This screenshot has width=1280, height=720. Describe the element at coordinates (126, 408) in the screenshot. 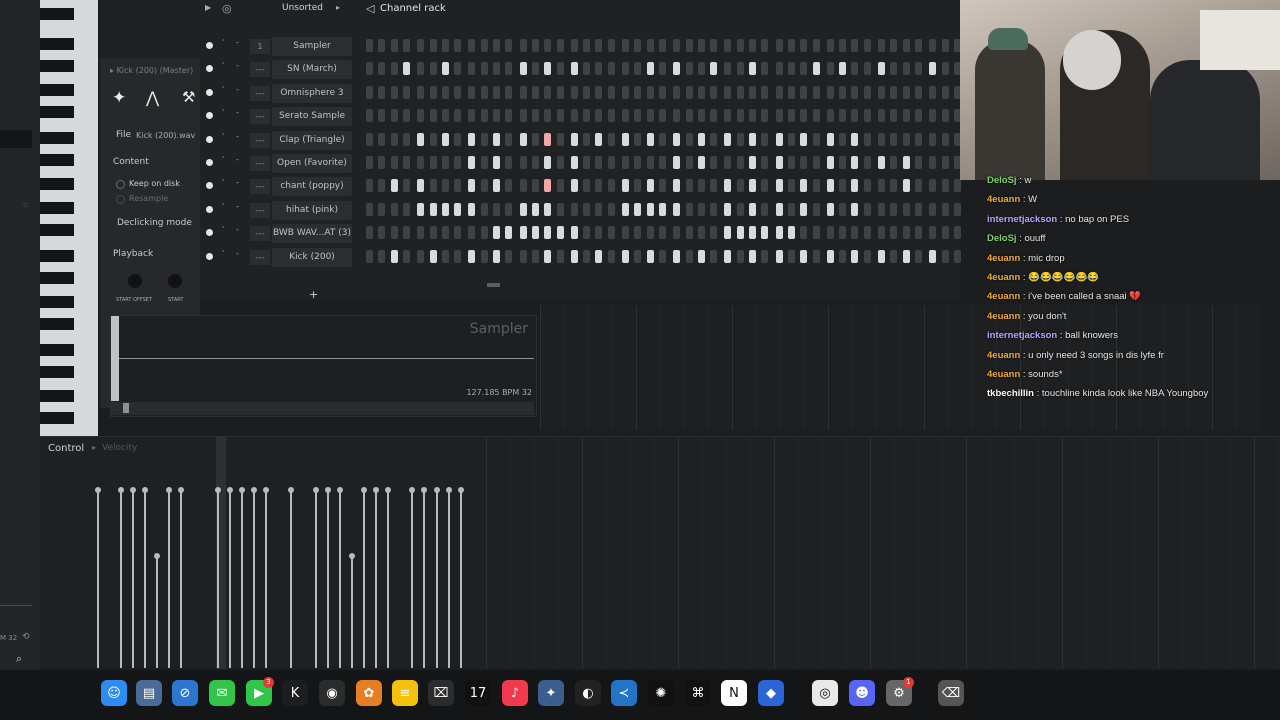

I see `wave-scroll-thumb` at that location.